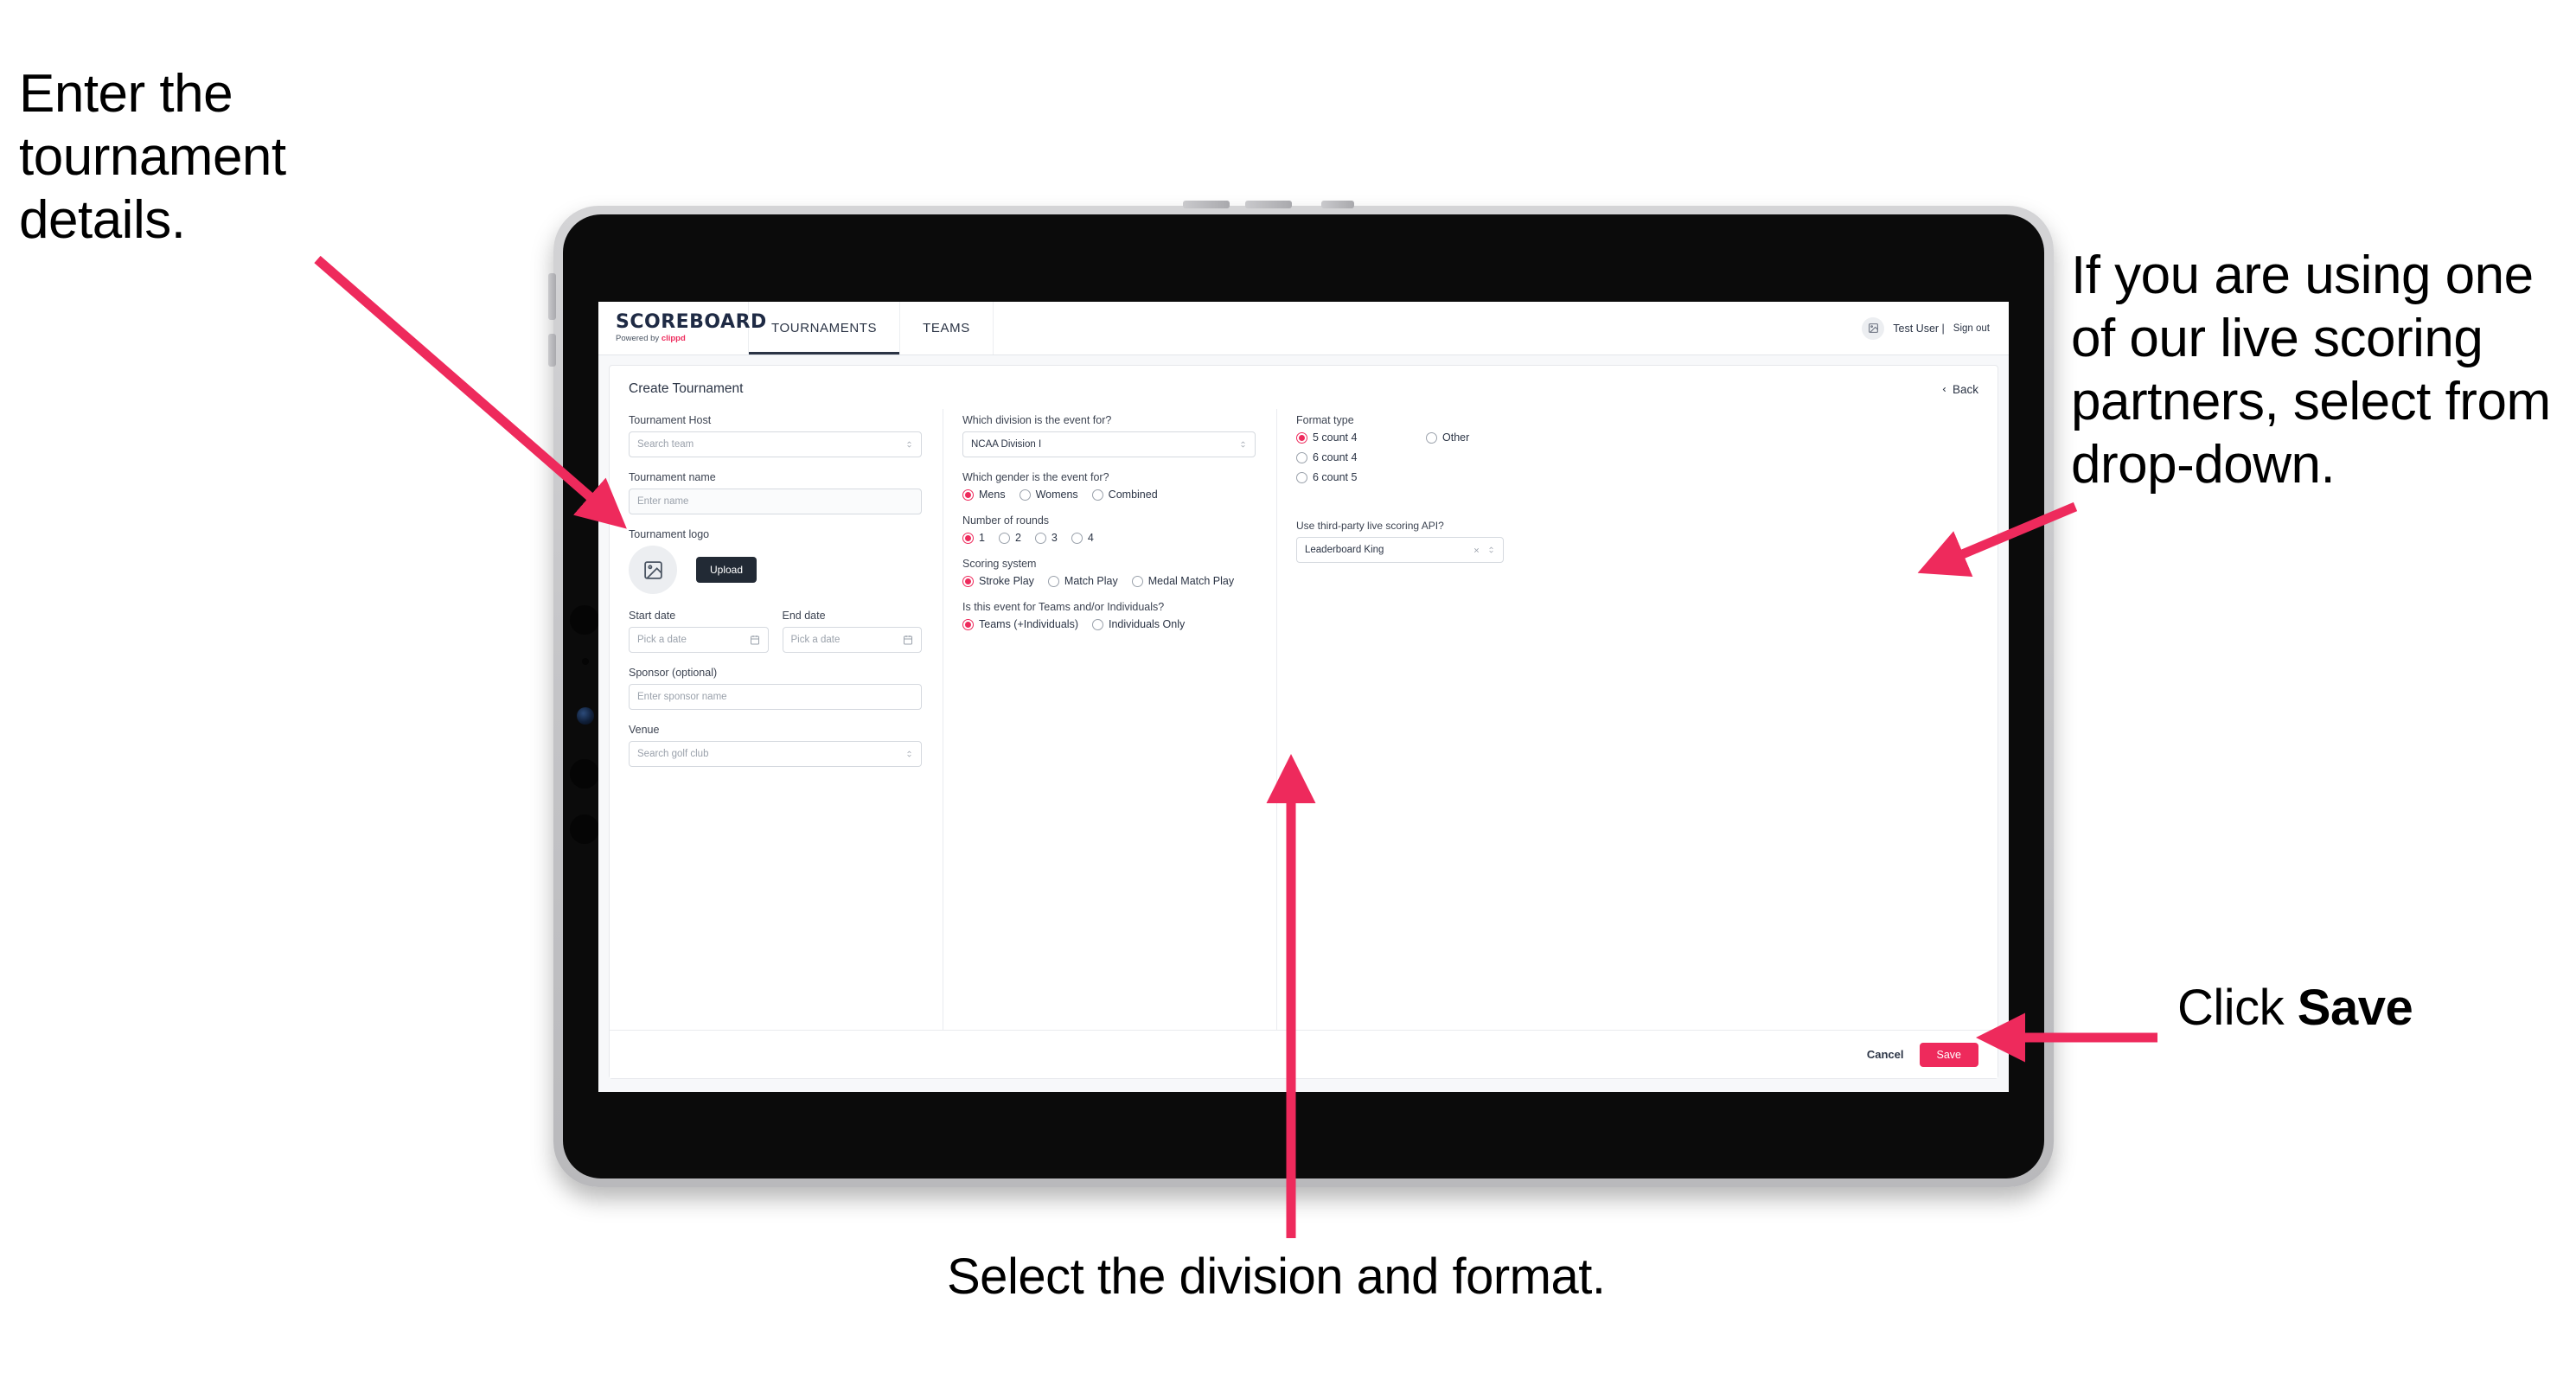 The image size is (2576, 1386). What do you see at coordinates (671, 420) in the screenshot?
I see `tournament-host-label: Tournament Host` at bounding box center [671, 420].